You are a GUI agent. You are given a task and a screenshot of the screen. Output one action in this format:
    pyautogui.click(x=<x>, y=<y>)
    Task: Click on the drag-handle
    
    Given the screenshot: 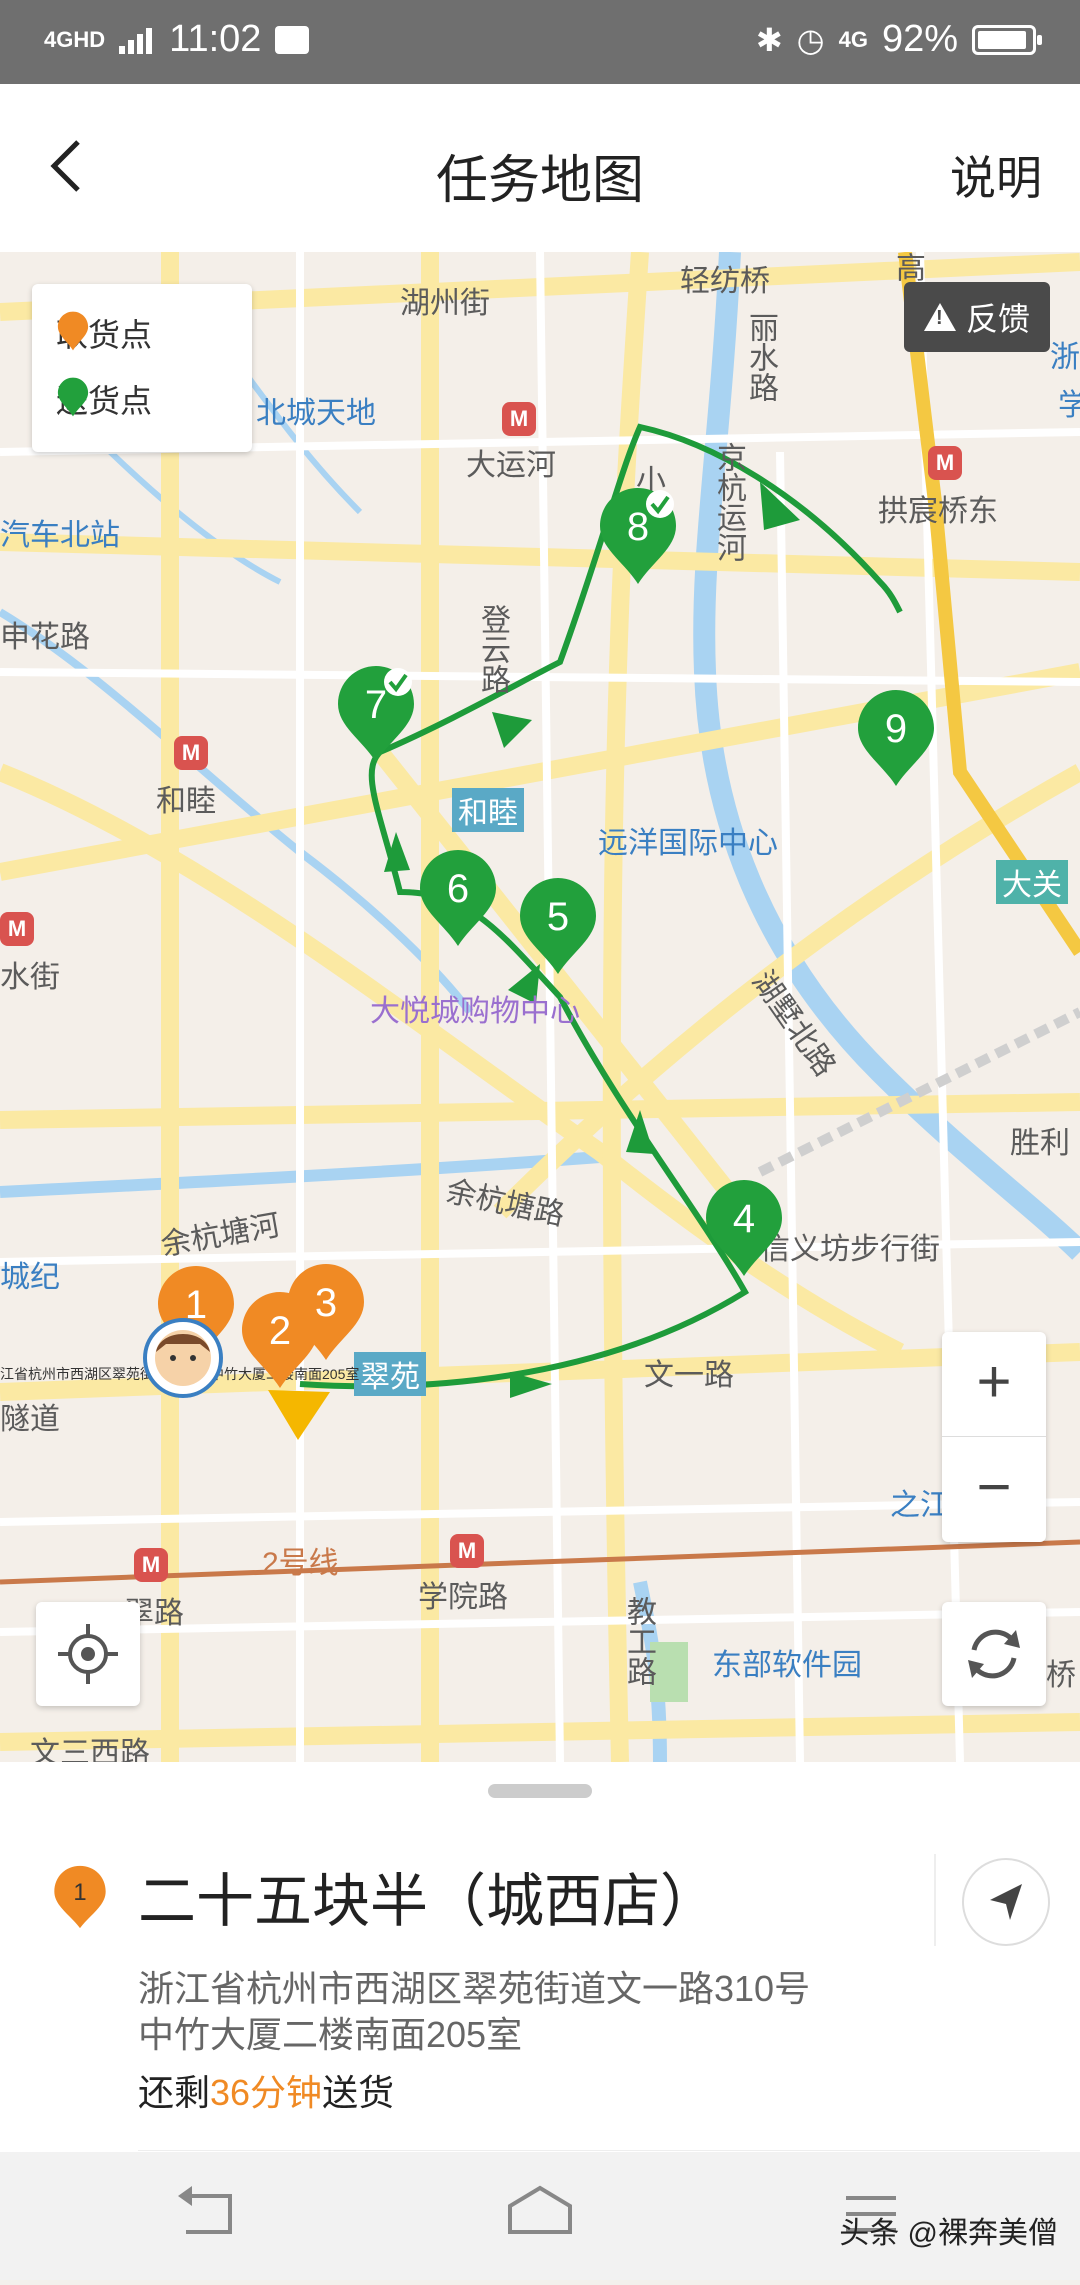 What is the action you would take?
    pyautogui.click(x=540, y=1791)
    